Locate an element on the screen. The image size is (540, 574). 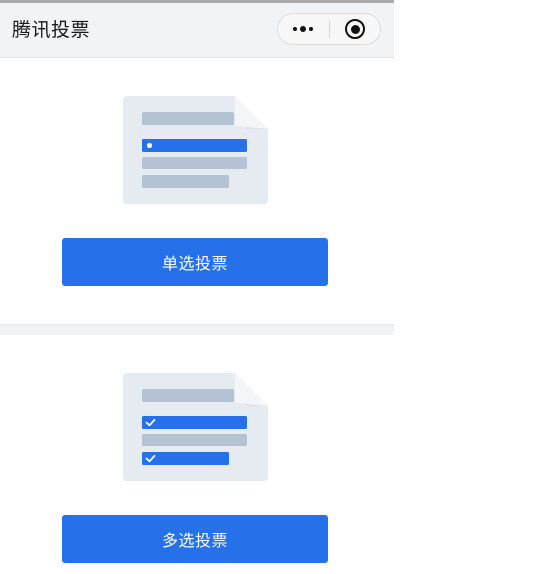
radio-dot-icon is located at coordinates (149, 145).